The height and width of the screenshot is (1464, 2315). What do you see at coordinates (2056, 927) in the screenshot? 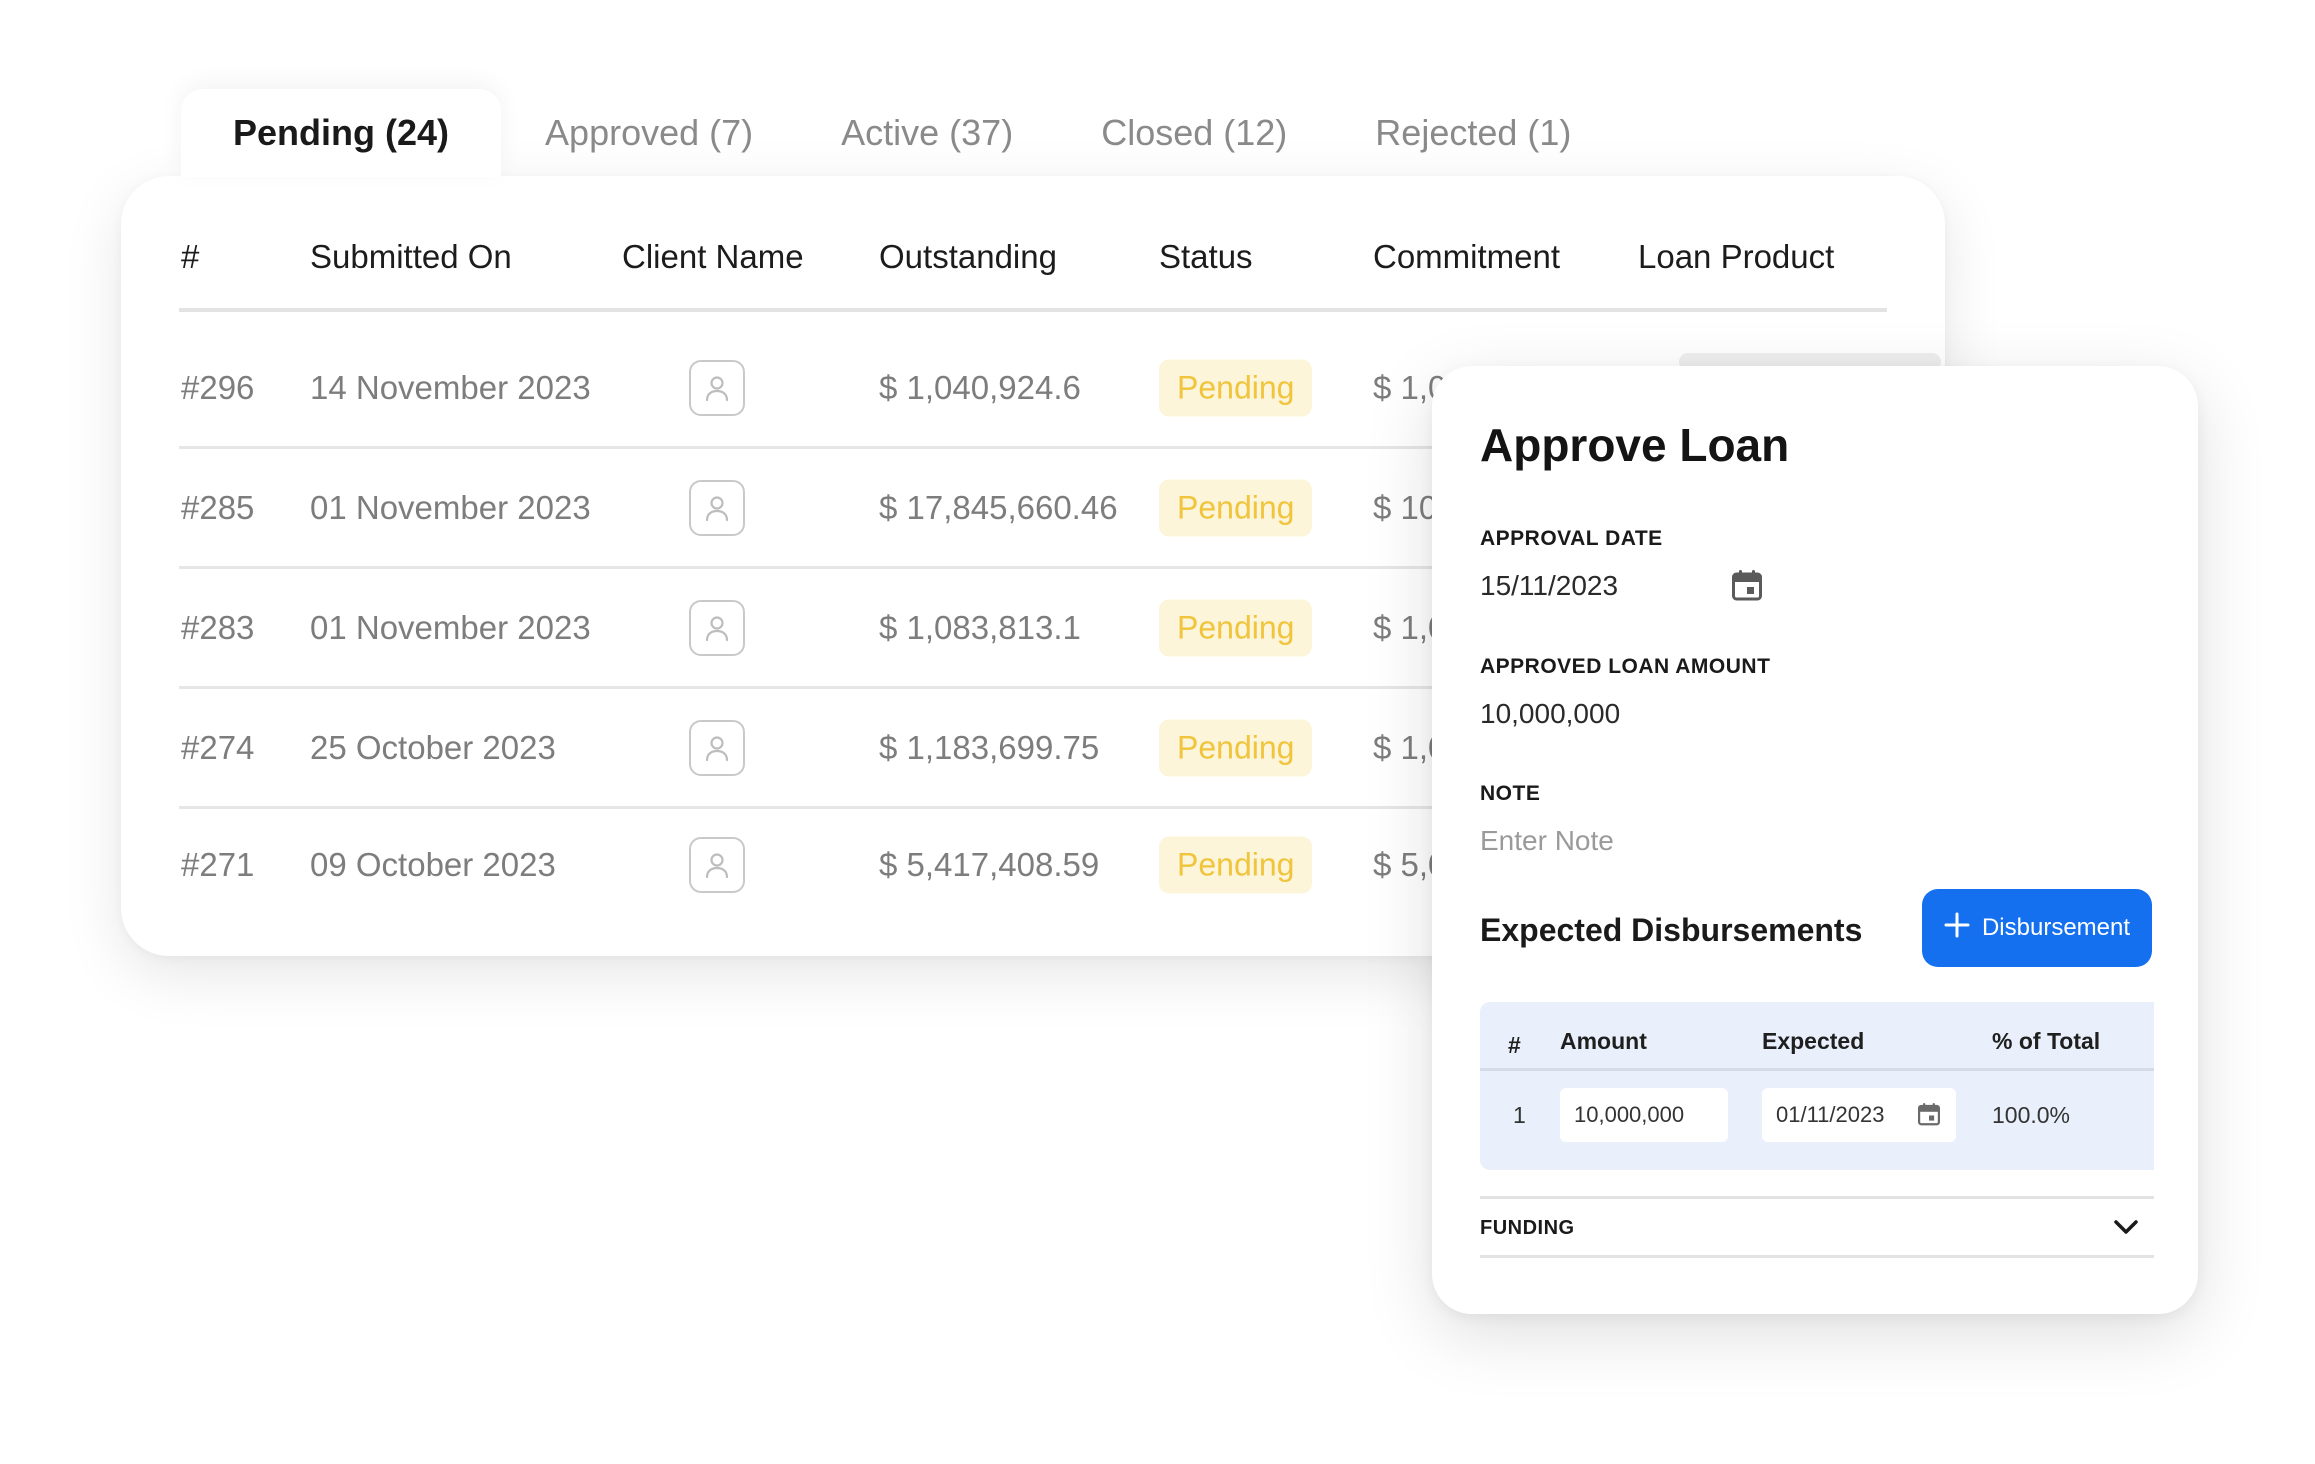
I see `add-disbursement-label: Disbursement` at bounding box center [2056, 927].